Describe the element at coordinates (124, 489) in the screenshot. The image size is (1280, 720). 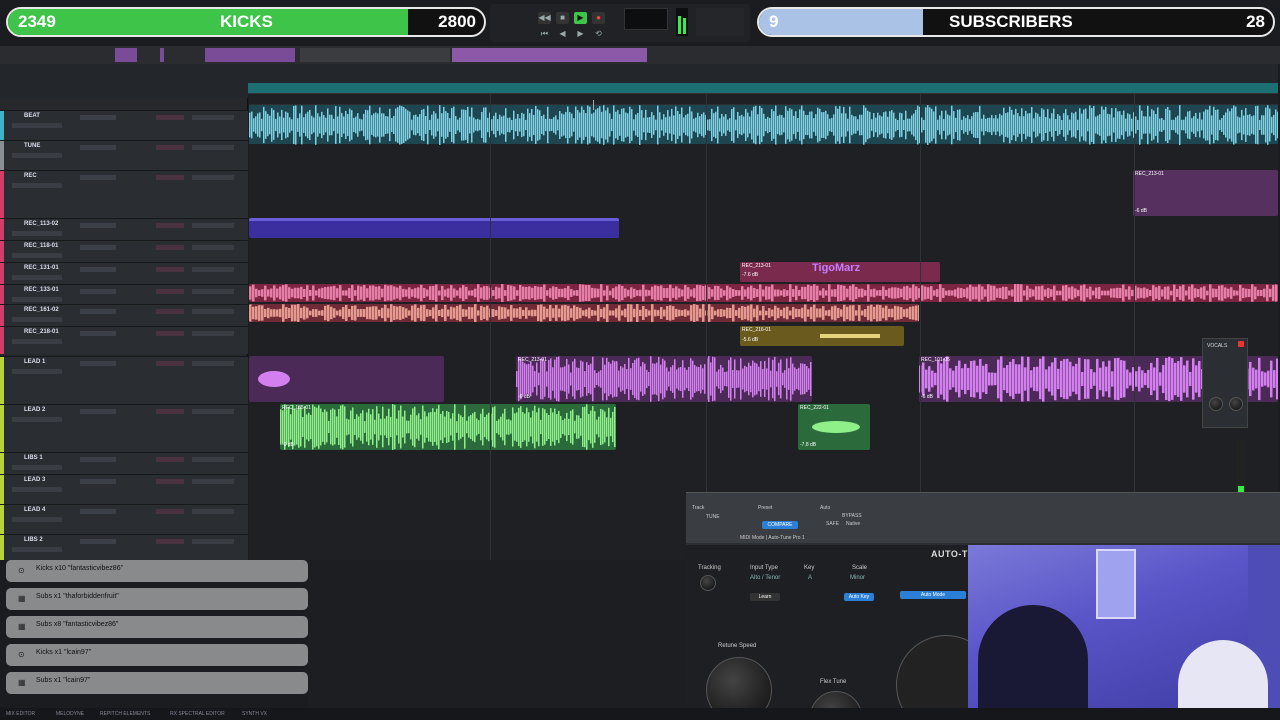
I see `track-header: LEAD 3` at that location.